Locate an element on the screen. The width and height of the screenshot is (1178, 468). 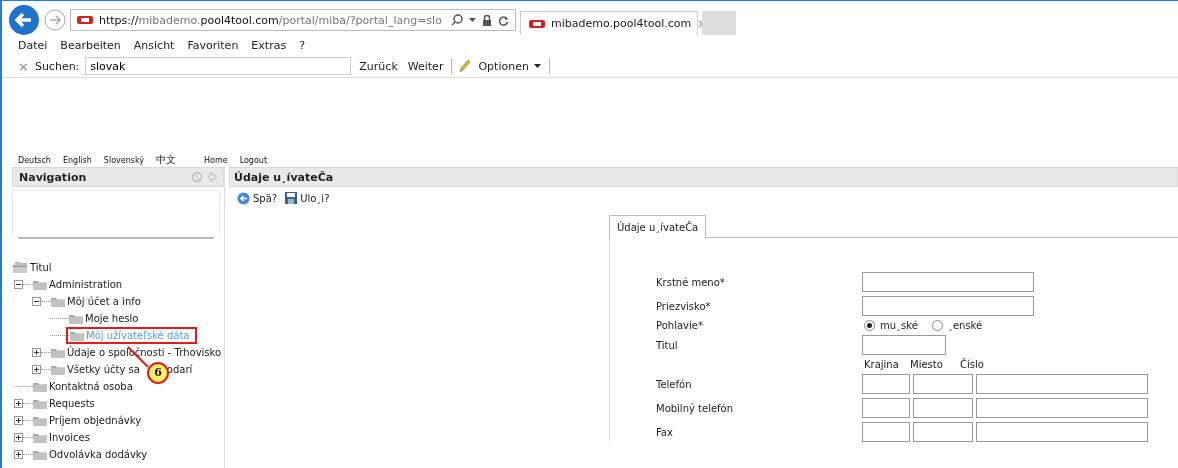
language-link: Slovenský is located at coordinates (123, 160).